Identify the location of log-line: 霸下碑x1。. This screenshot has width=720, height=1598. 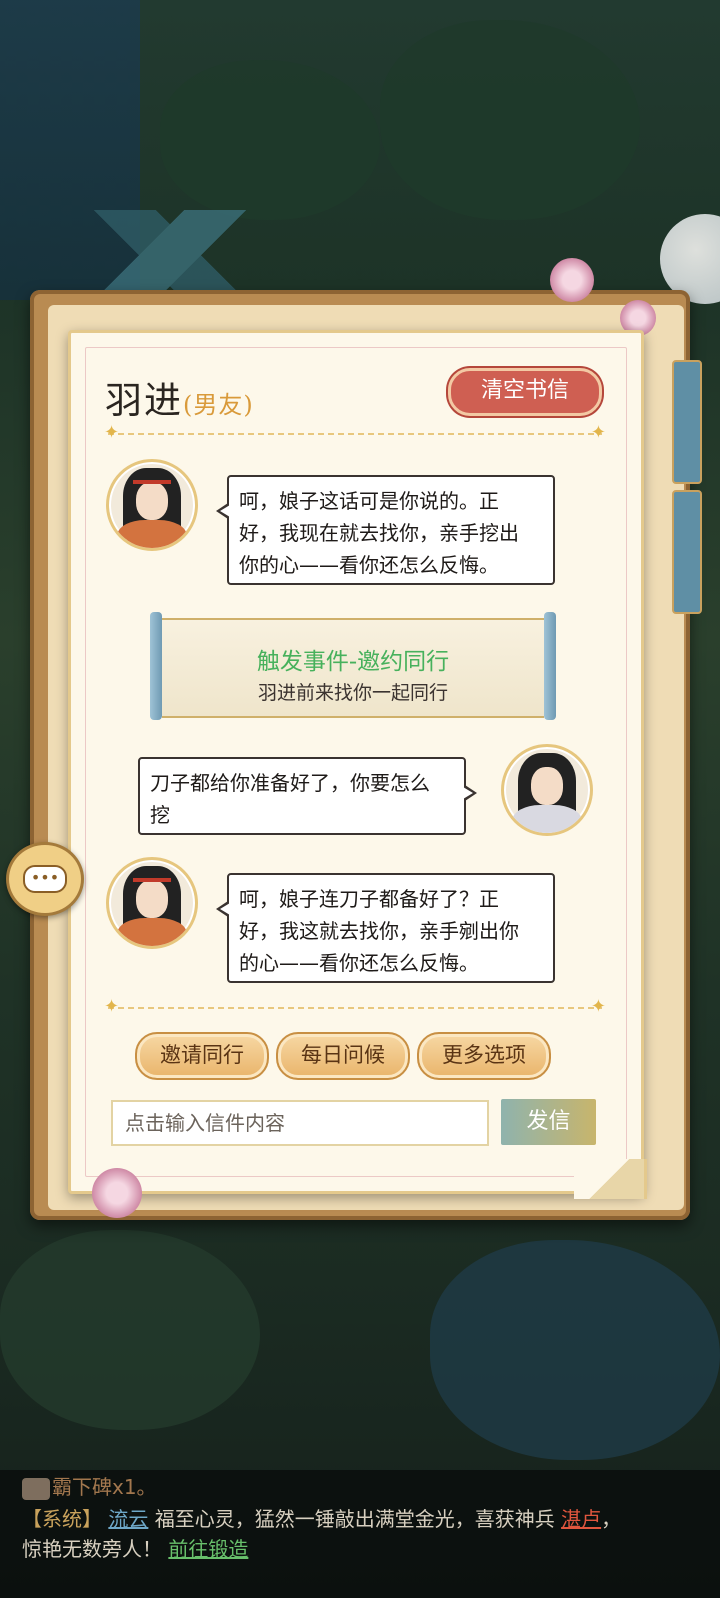
(89, 1487).